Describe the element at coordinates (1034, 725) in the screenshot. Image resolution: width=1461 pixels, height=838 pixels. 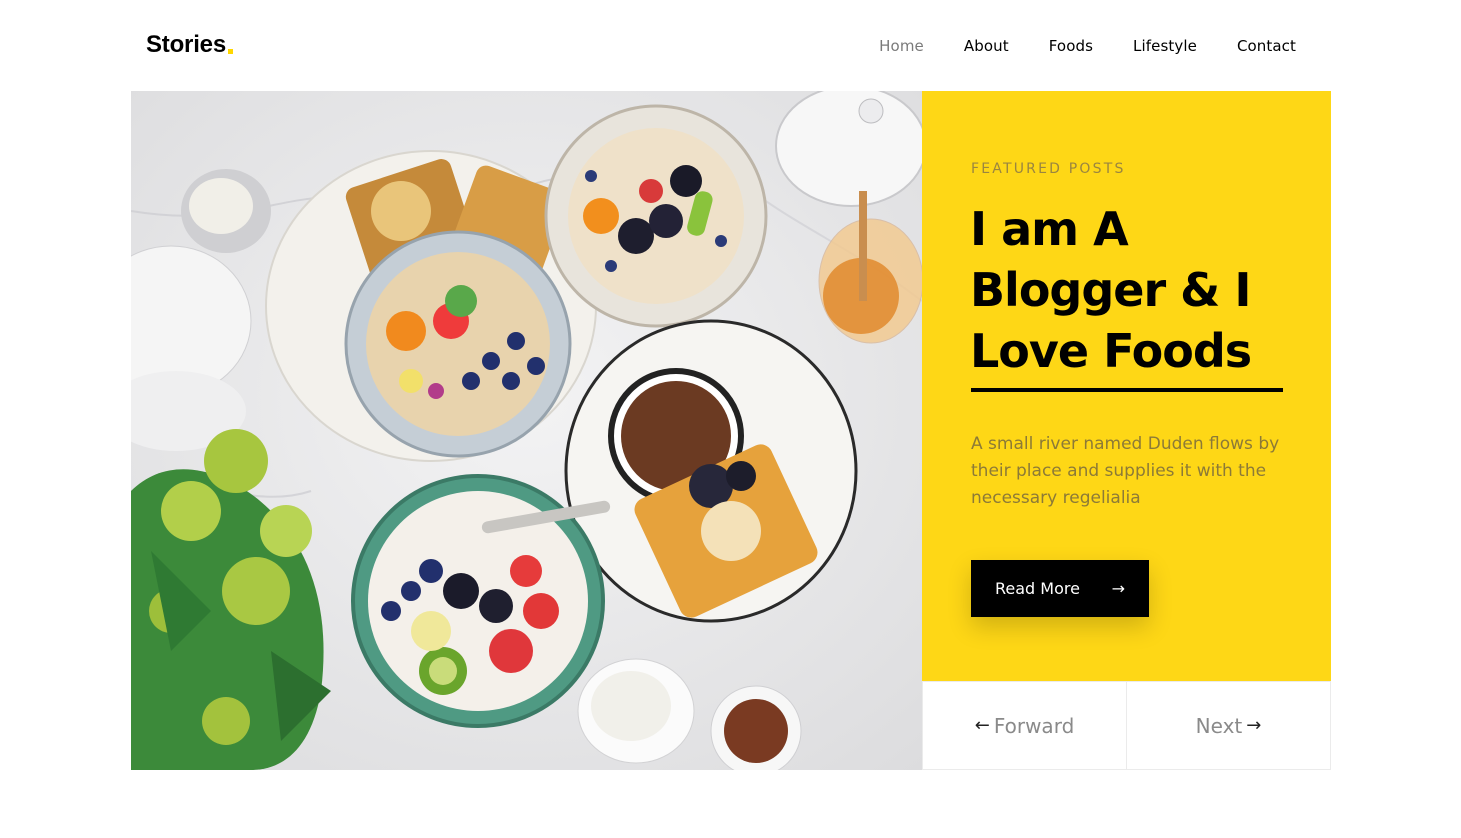
I see `forward-label: Forward` at that location.